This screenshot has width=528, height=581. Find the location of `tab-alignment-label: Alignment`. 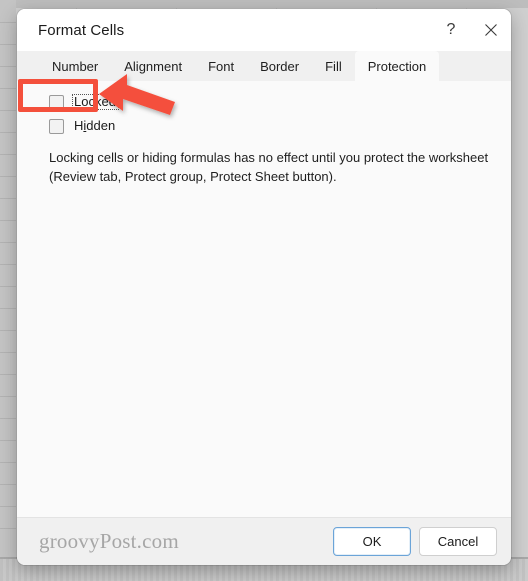

tab-alignment-label: Alignment is located at coordinates (153, 66).